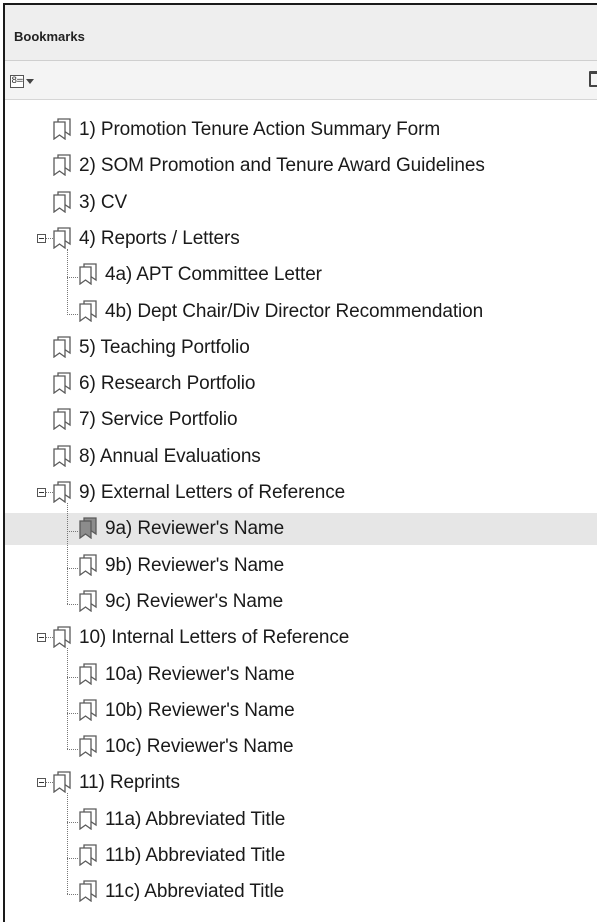 This screenshot has width=597, height=922. What do you see at coordinates (301, 457) in the screenshot?
I see `bookmark-item: 8) Annual Evaluations` at bounding box center [301, 457].